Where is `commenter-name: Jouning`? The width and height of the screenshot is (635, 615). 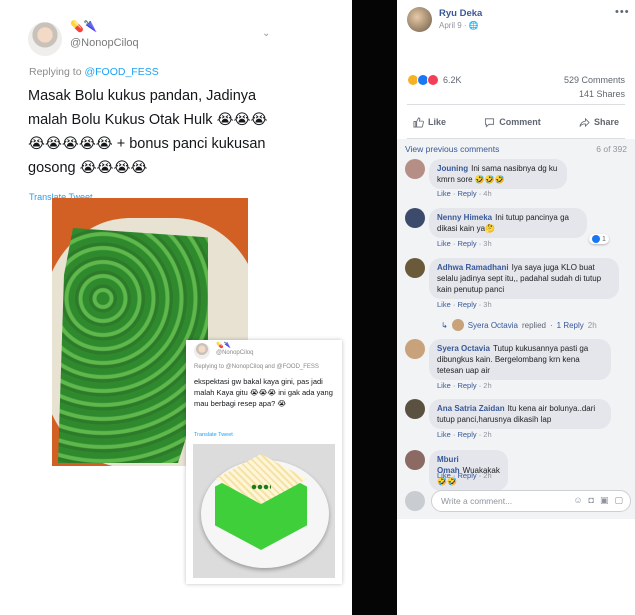
commenter-name: Jouning is located at coordinates (452, 168).